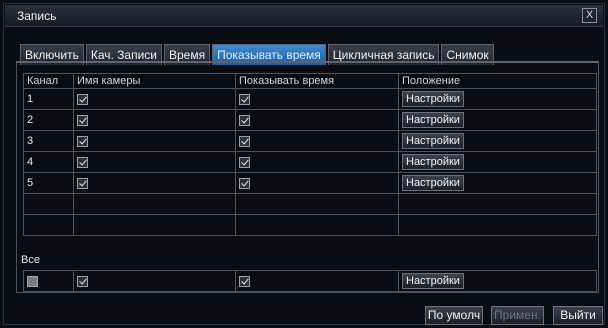  Describe the element at coordinates (304, 16) in the screenshot. I see `title-bar: Запись X` at that location.